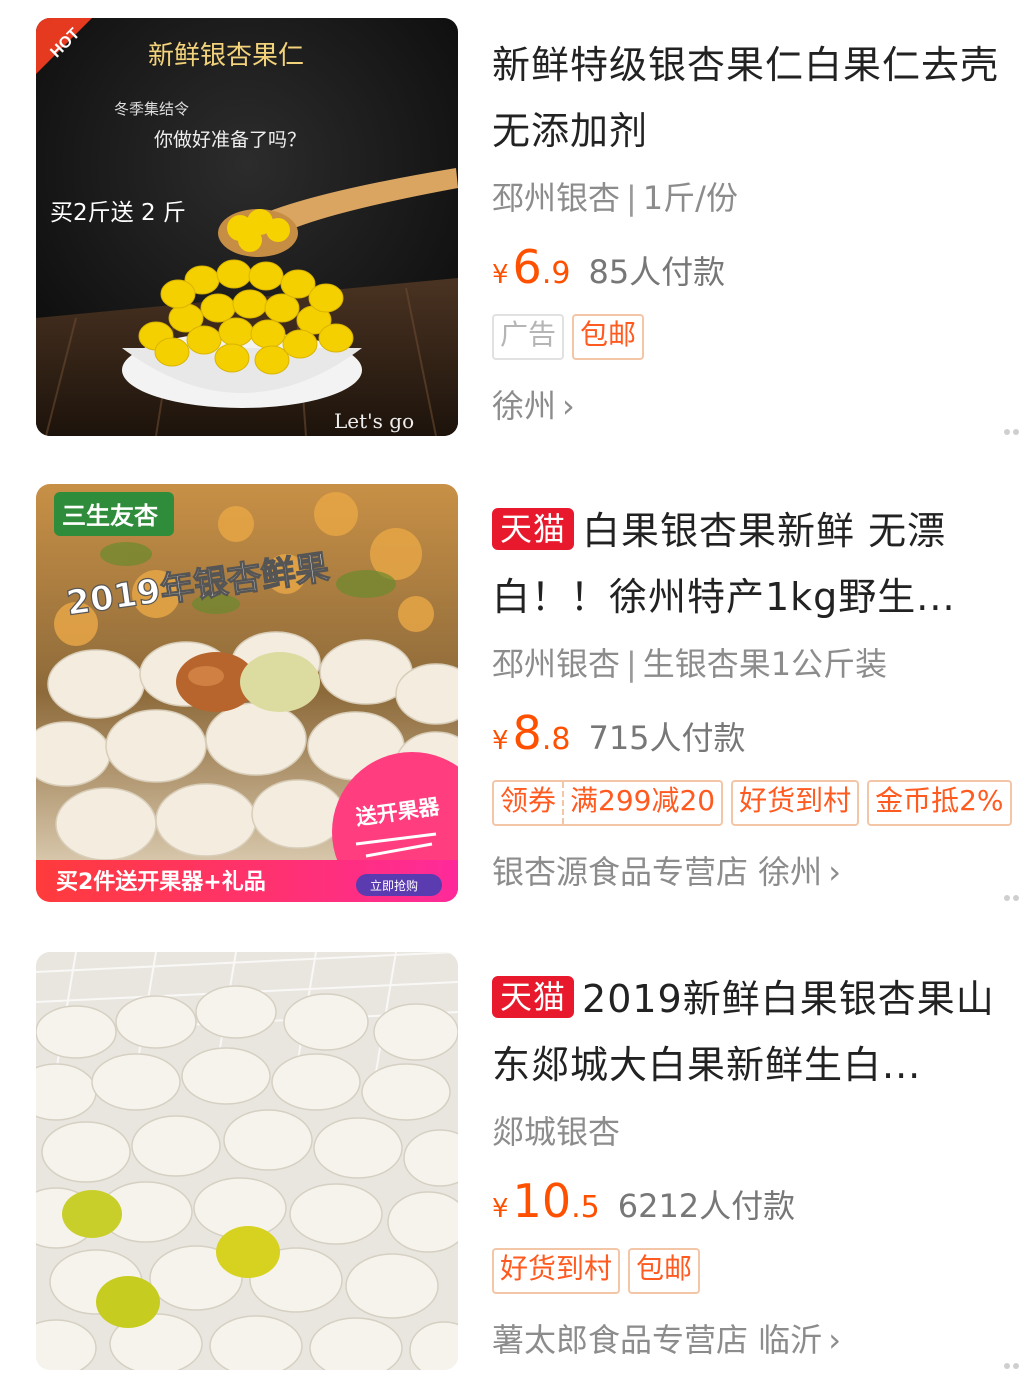 The width and height of the screenshot is (1032, 1394). What do you see at coordinates (757, 406) in the screenshot?
I see `shop-location: 徐州 ›` at bounding box center [757, 406].